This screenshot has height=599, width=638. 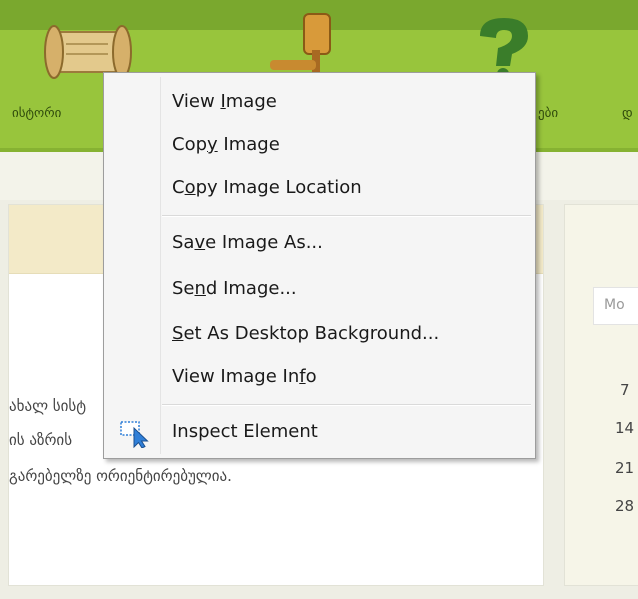 I want to click on question-mark-icon, so click(x=503, y=47).